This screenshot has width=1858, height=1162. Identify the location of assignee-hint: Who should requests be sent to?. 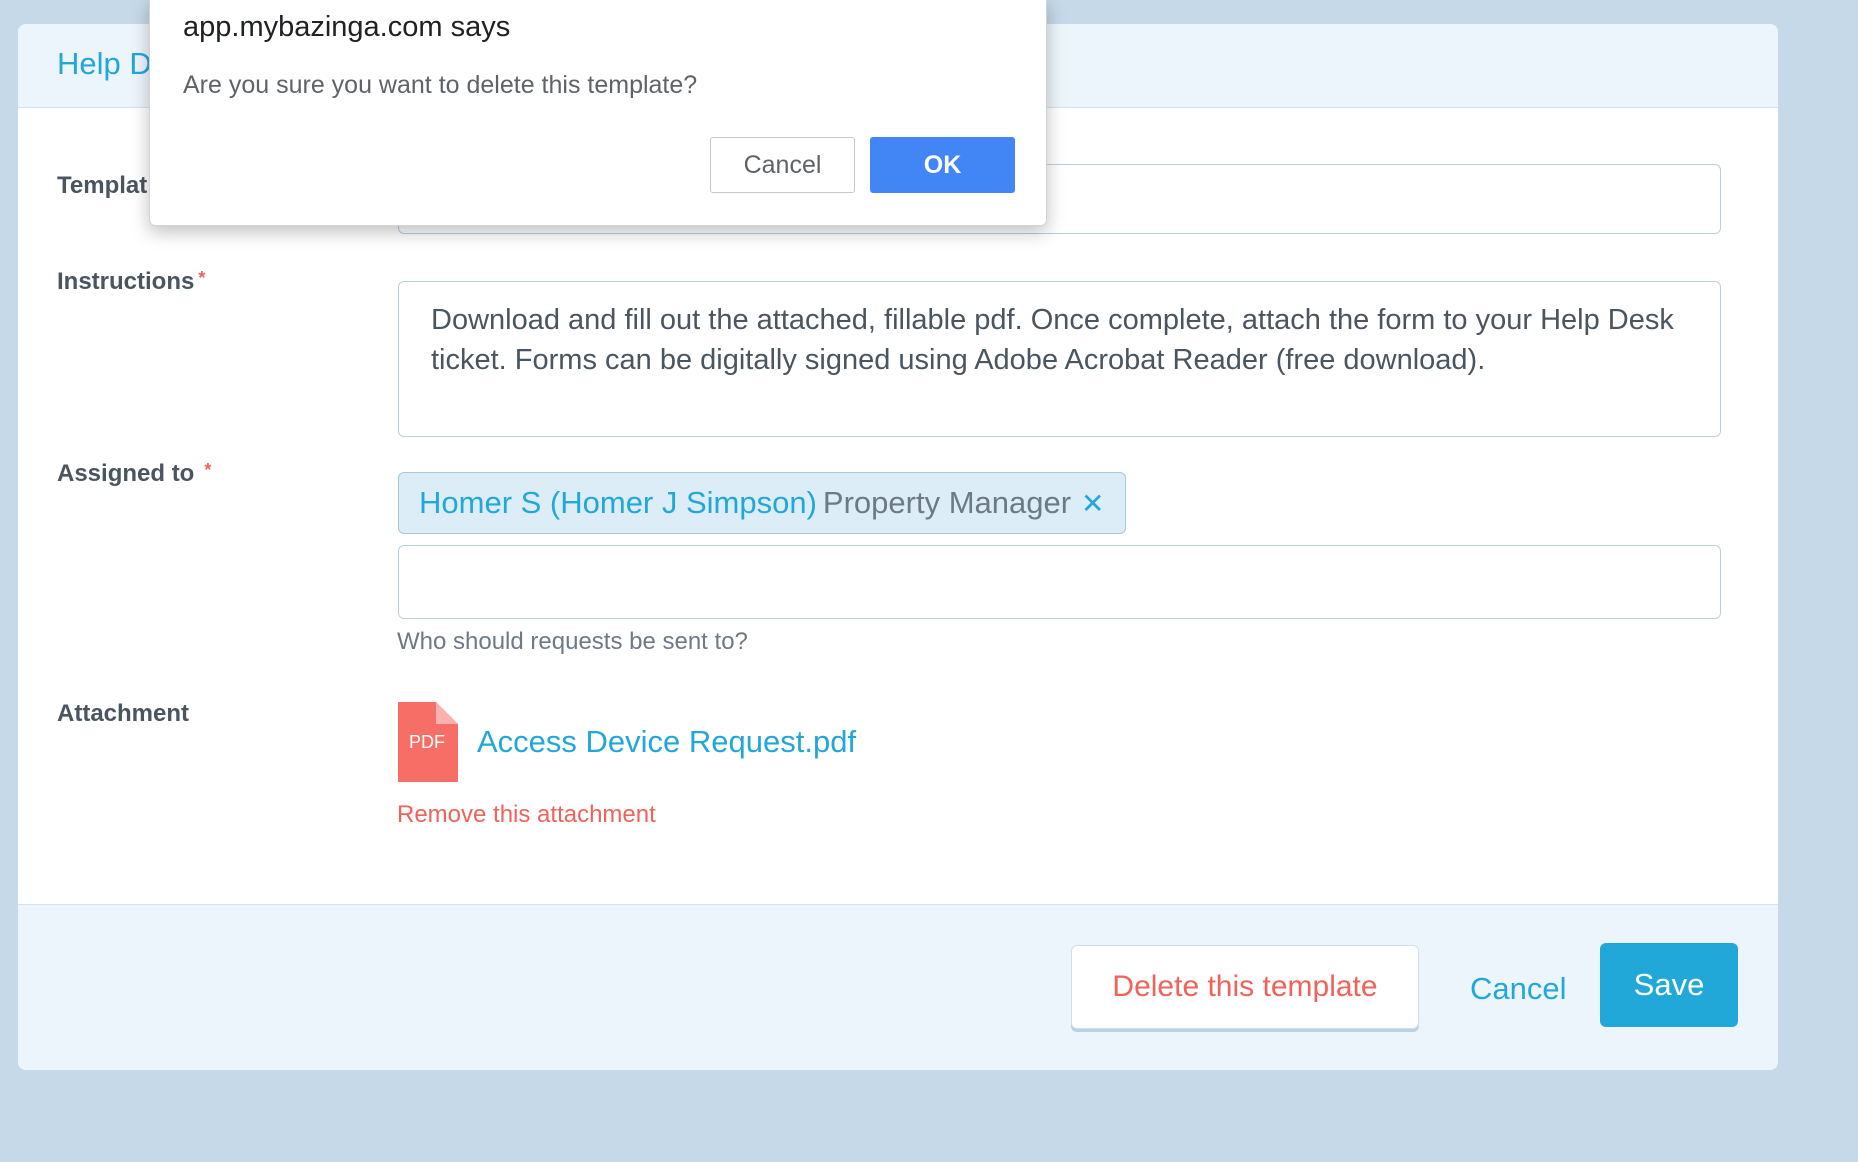
(572, 641).